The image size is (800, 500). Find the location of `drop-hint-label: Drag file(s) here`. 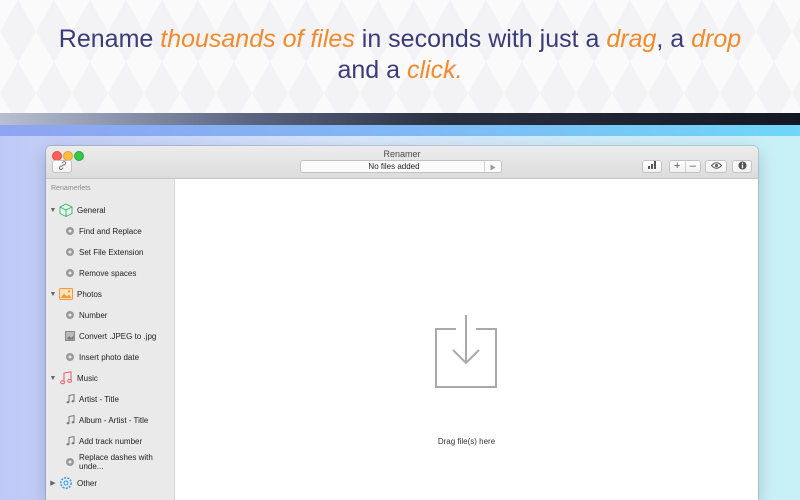

drop-hint-label: Drag file(s) here is located at coordinates (466, 441).